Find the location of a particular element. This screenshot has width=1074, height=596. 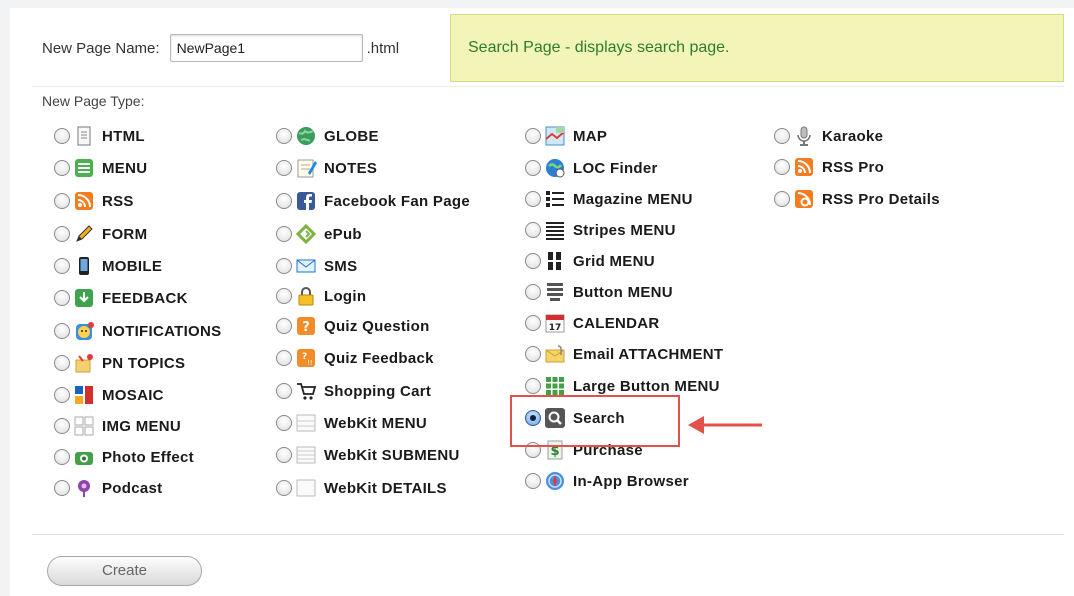

page-type-label: NOTIFICATIONS is located at coordinates (162, 331).